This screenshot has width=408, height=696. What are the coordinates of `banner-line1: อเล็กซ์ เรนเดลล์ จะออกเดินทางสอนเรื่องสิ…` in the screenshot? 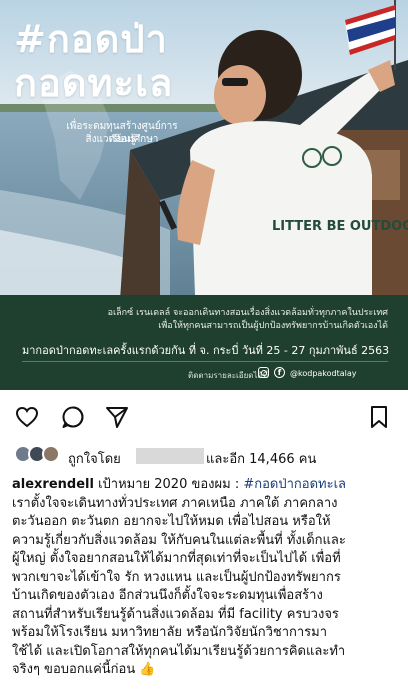 It's located at (247, 313).